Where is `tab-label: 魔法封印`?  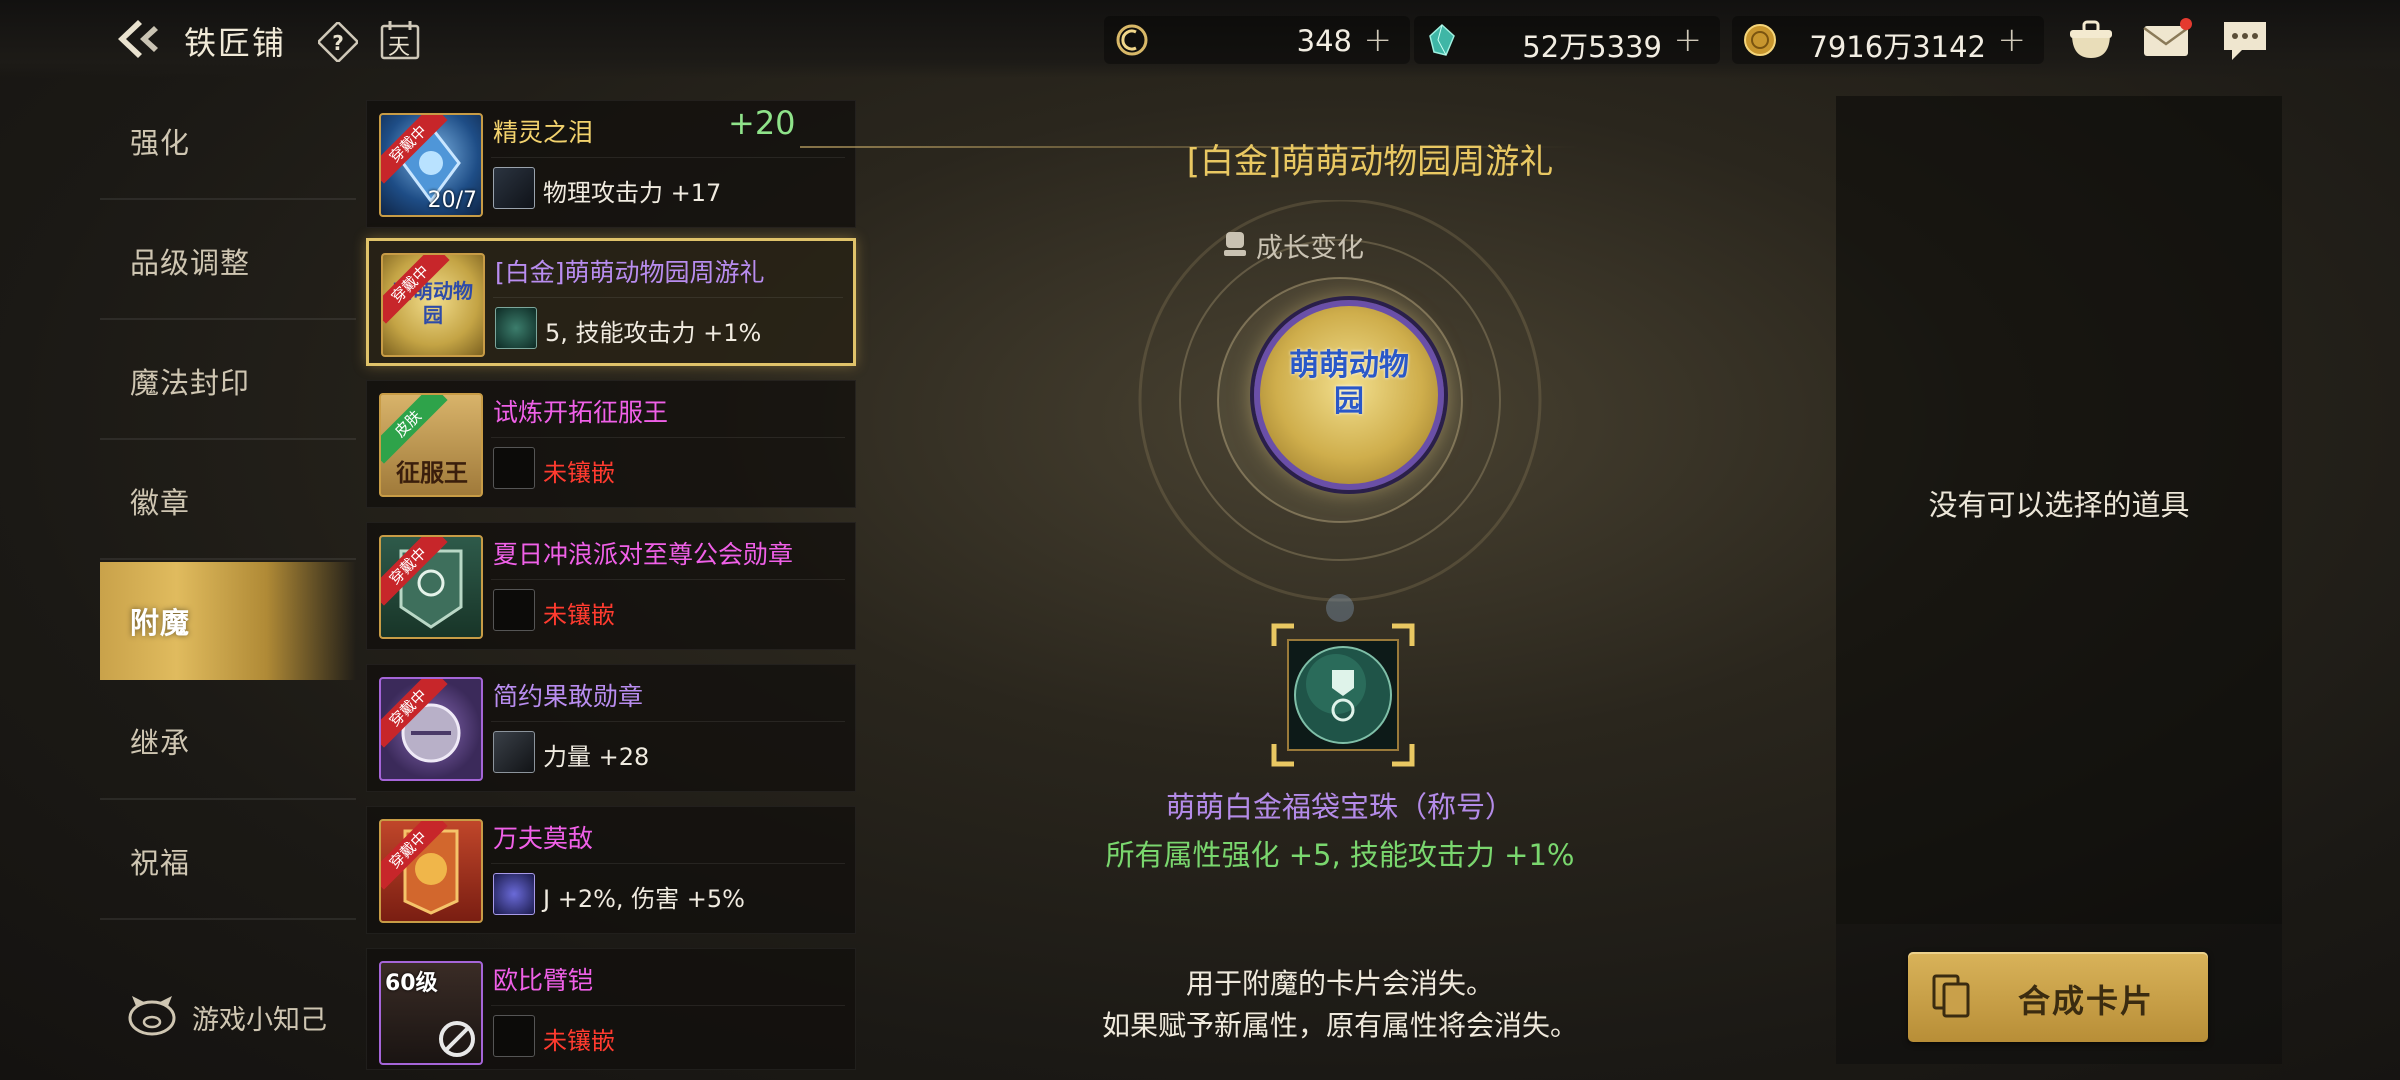 tab-label: 魔法封印 is located at coordinates (190, 383).